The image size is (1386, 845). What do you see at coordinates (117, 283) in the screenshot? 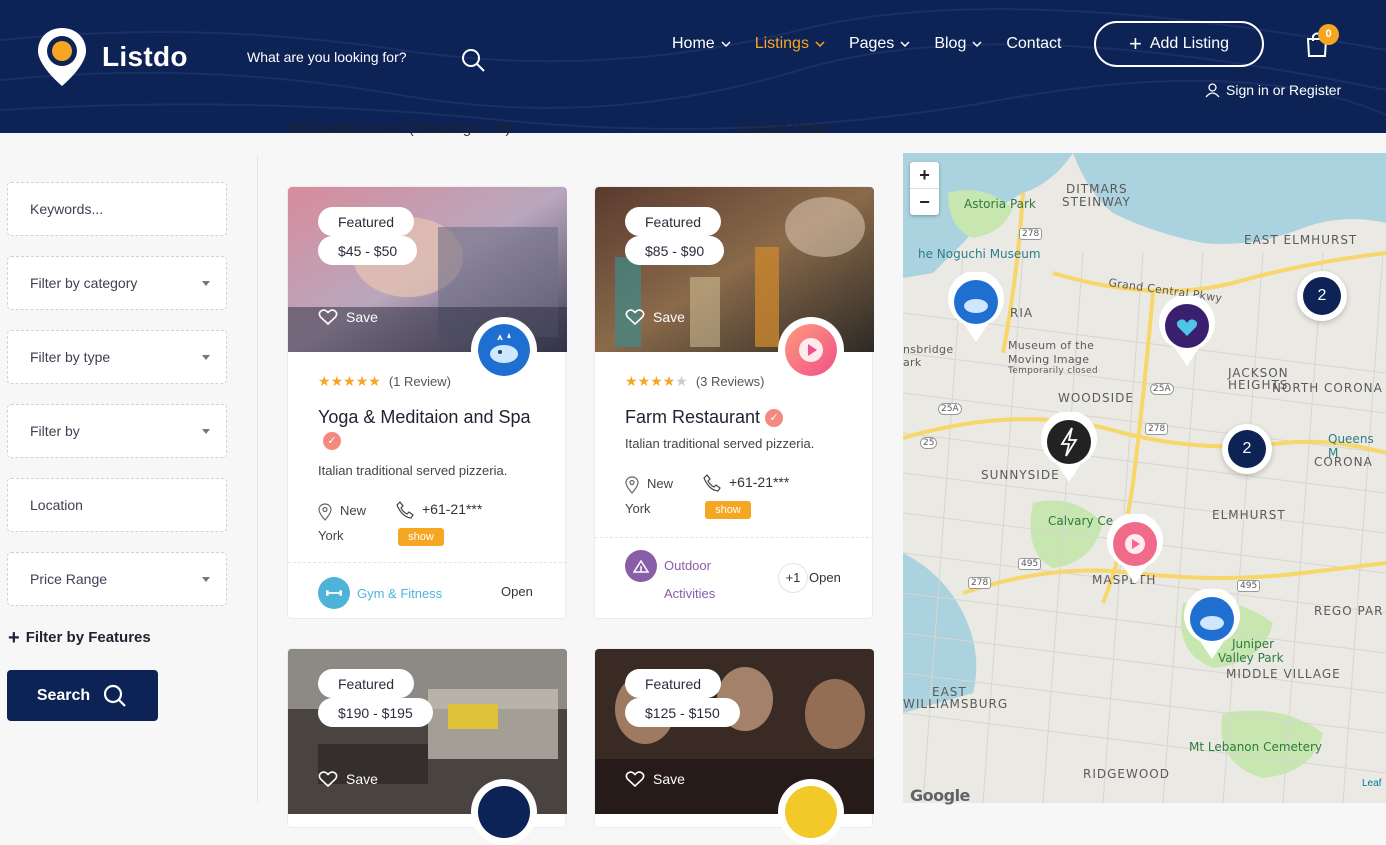
I see `category-select: Filter by category` at bounding box center [117, 283].